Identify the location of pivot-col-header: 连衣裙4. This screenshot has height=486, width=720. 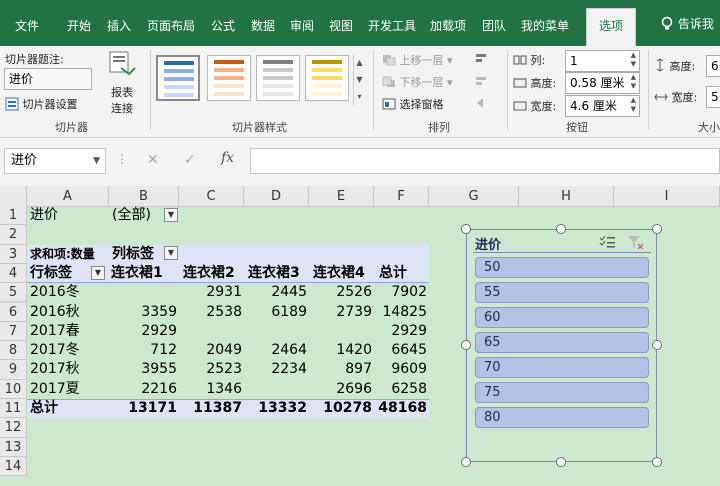
(339, 273).